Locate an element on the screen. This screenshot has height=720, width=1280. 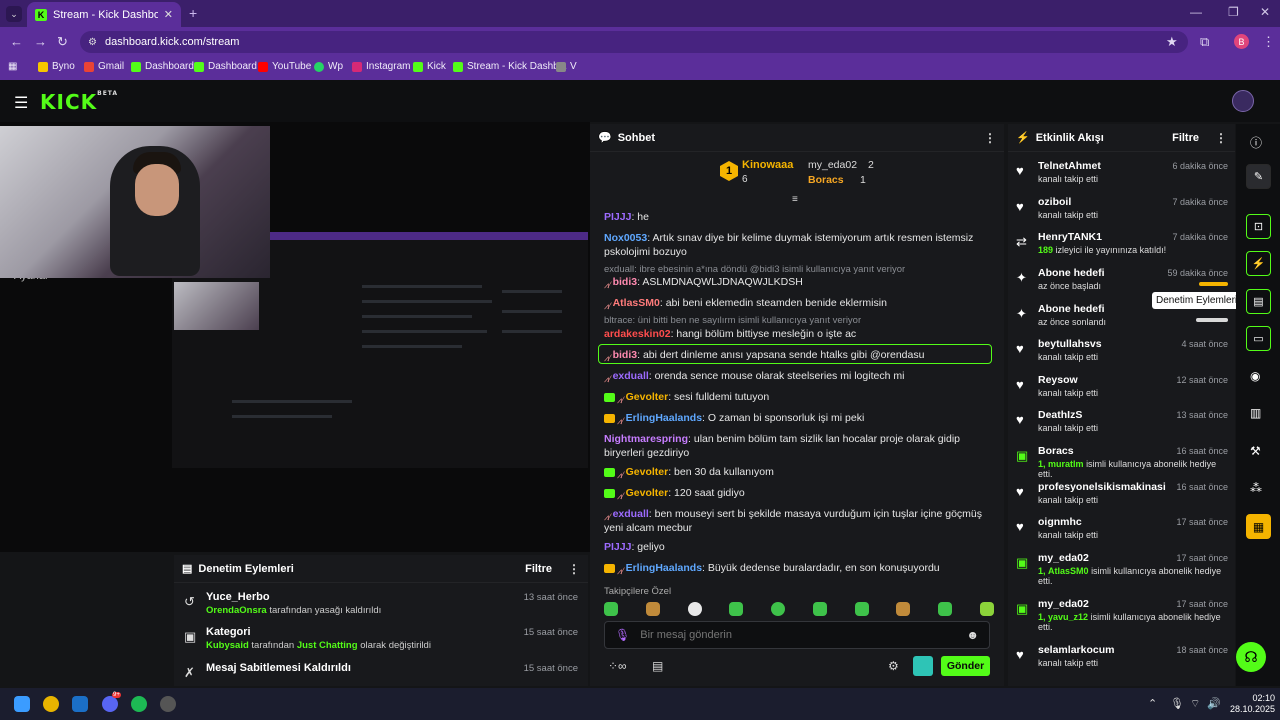
forward-icon: → is located at coordinates (40, 41).